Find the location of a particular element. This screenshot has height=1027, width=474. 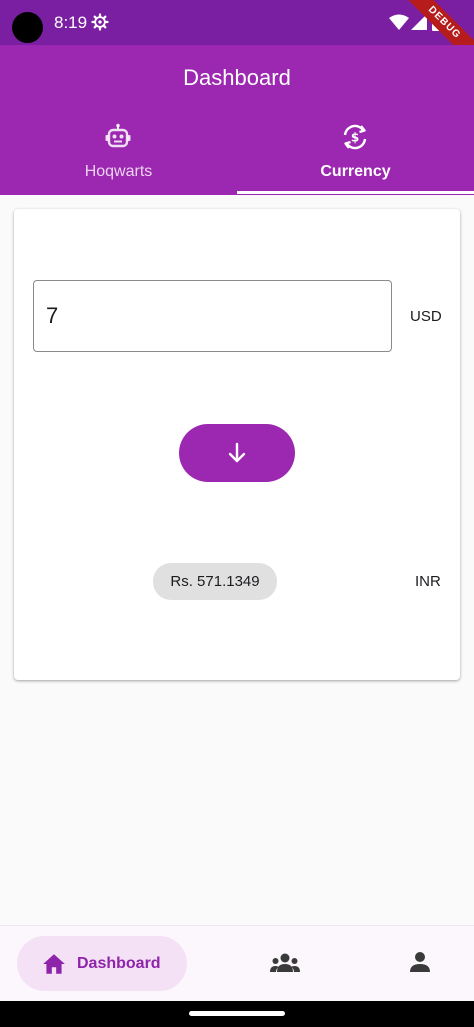

from-currency-label: USD is located at coordinates (426, 316).